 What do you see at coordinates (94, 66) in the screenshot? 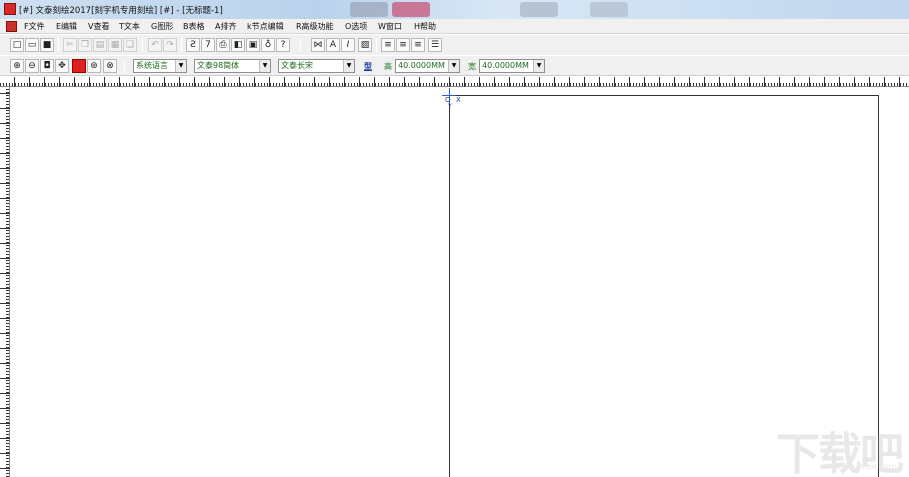
I see `zoom-selection-icon: ⊛` at bounding box center [94, 66].